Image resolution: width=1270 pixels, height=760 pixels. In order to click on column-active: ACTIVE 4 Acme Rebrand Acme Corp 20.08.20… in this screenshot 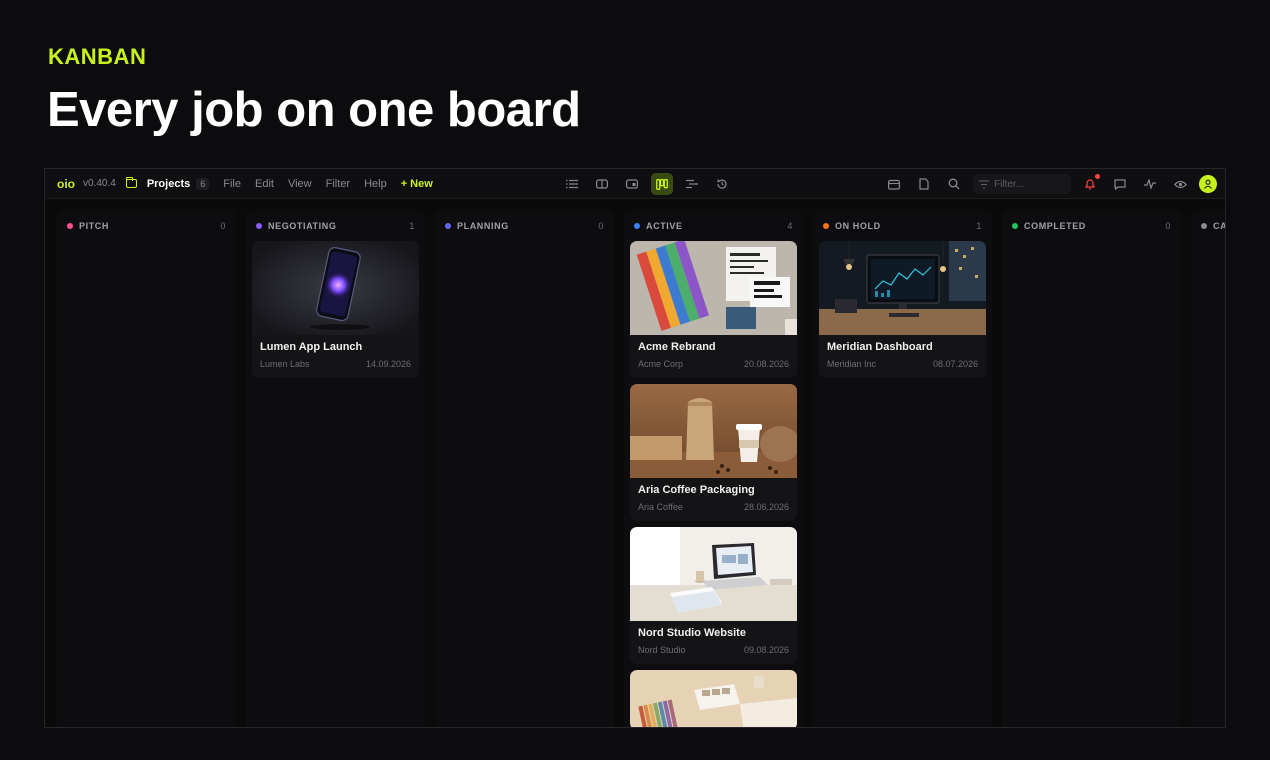, I will do `click(713, 469)`.